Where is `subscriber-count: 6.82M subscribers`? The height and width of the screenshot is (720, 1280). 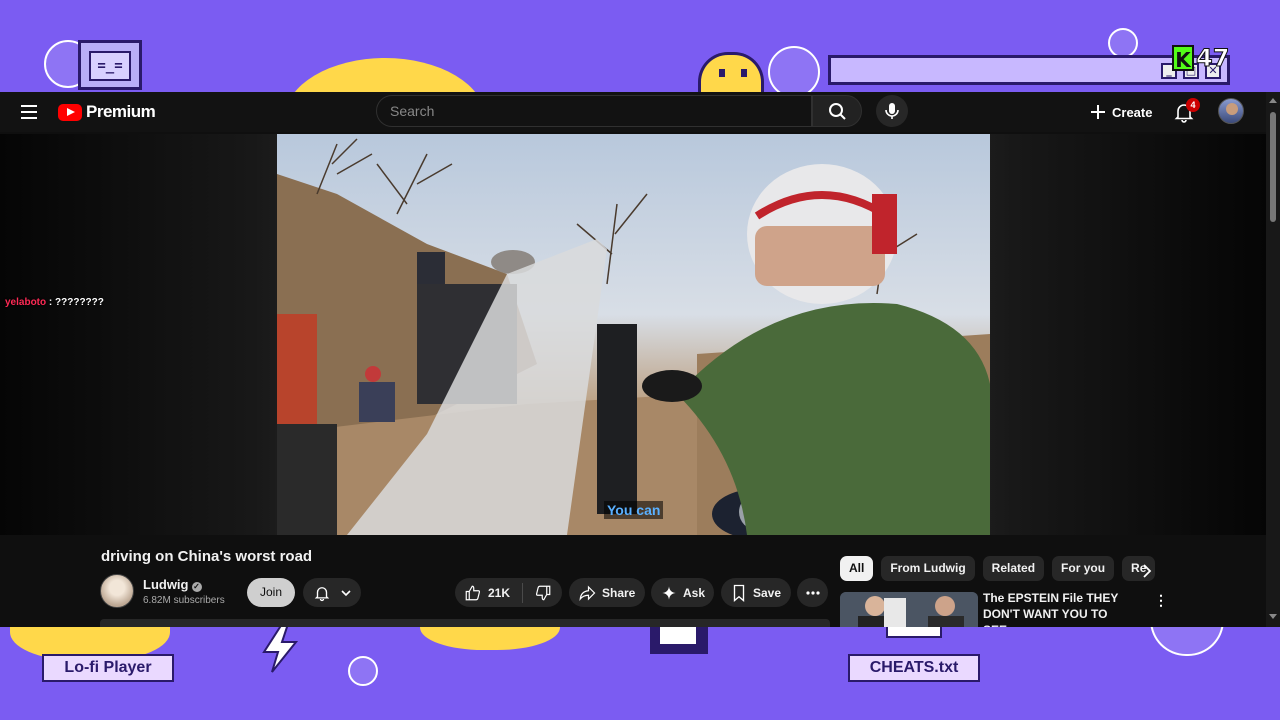
subscriber-count: 6.82M subscribers is located at coordinates (184, 600).